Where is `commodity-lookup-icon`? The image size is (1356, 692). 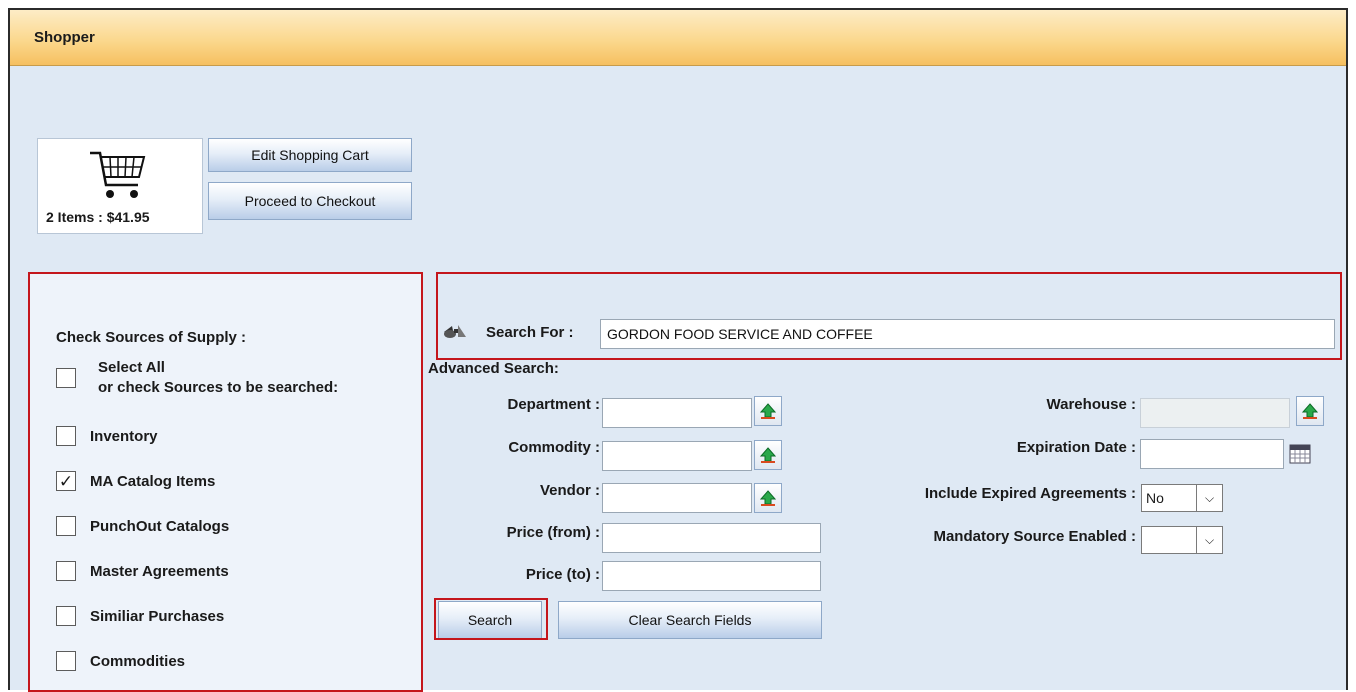 commodity-lookup-icon is located at coordinates (768, 455).